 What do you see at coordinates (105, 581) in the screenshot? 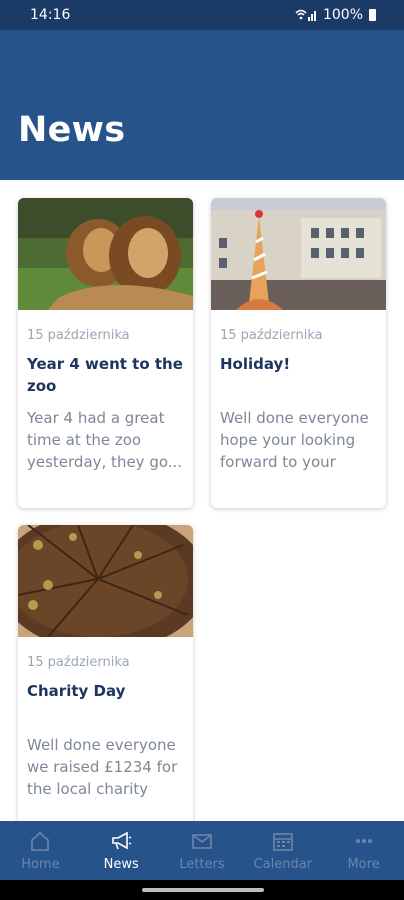
I see `cake-image` at bounding box center [105, 581].